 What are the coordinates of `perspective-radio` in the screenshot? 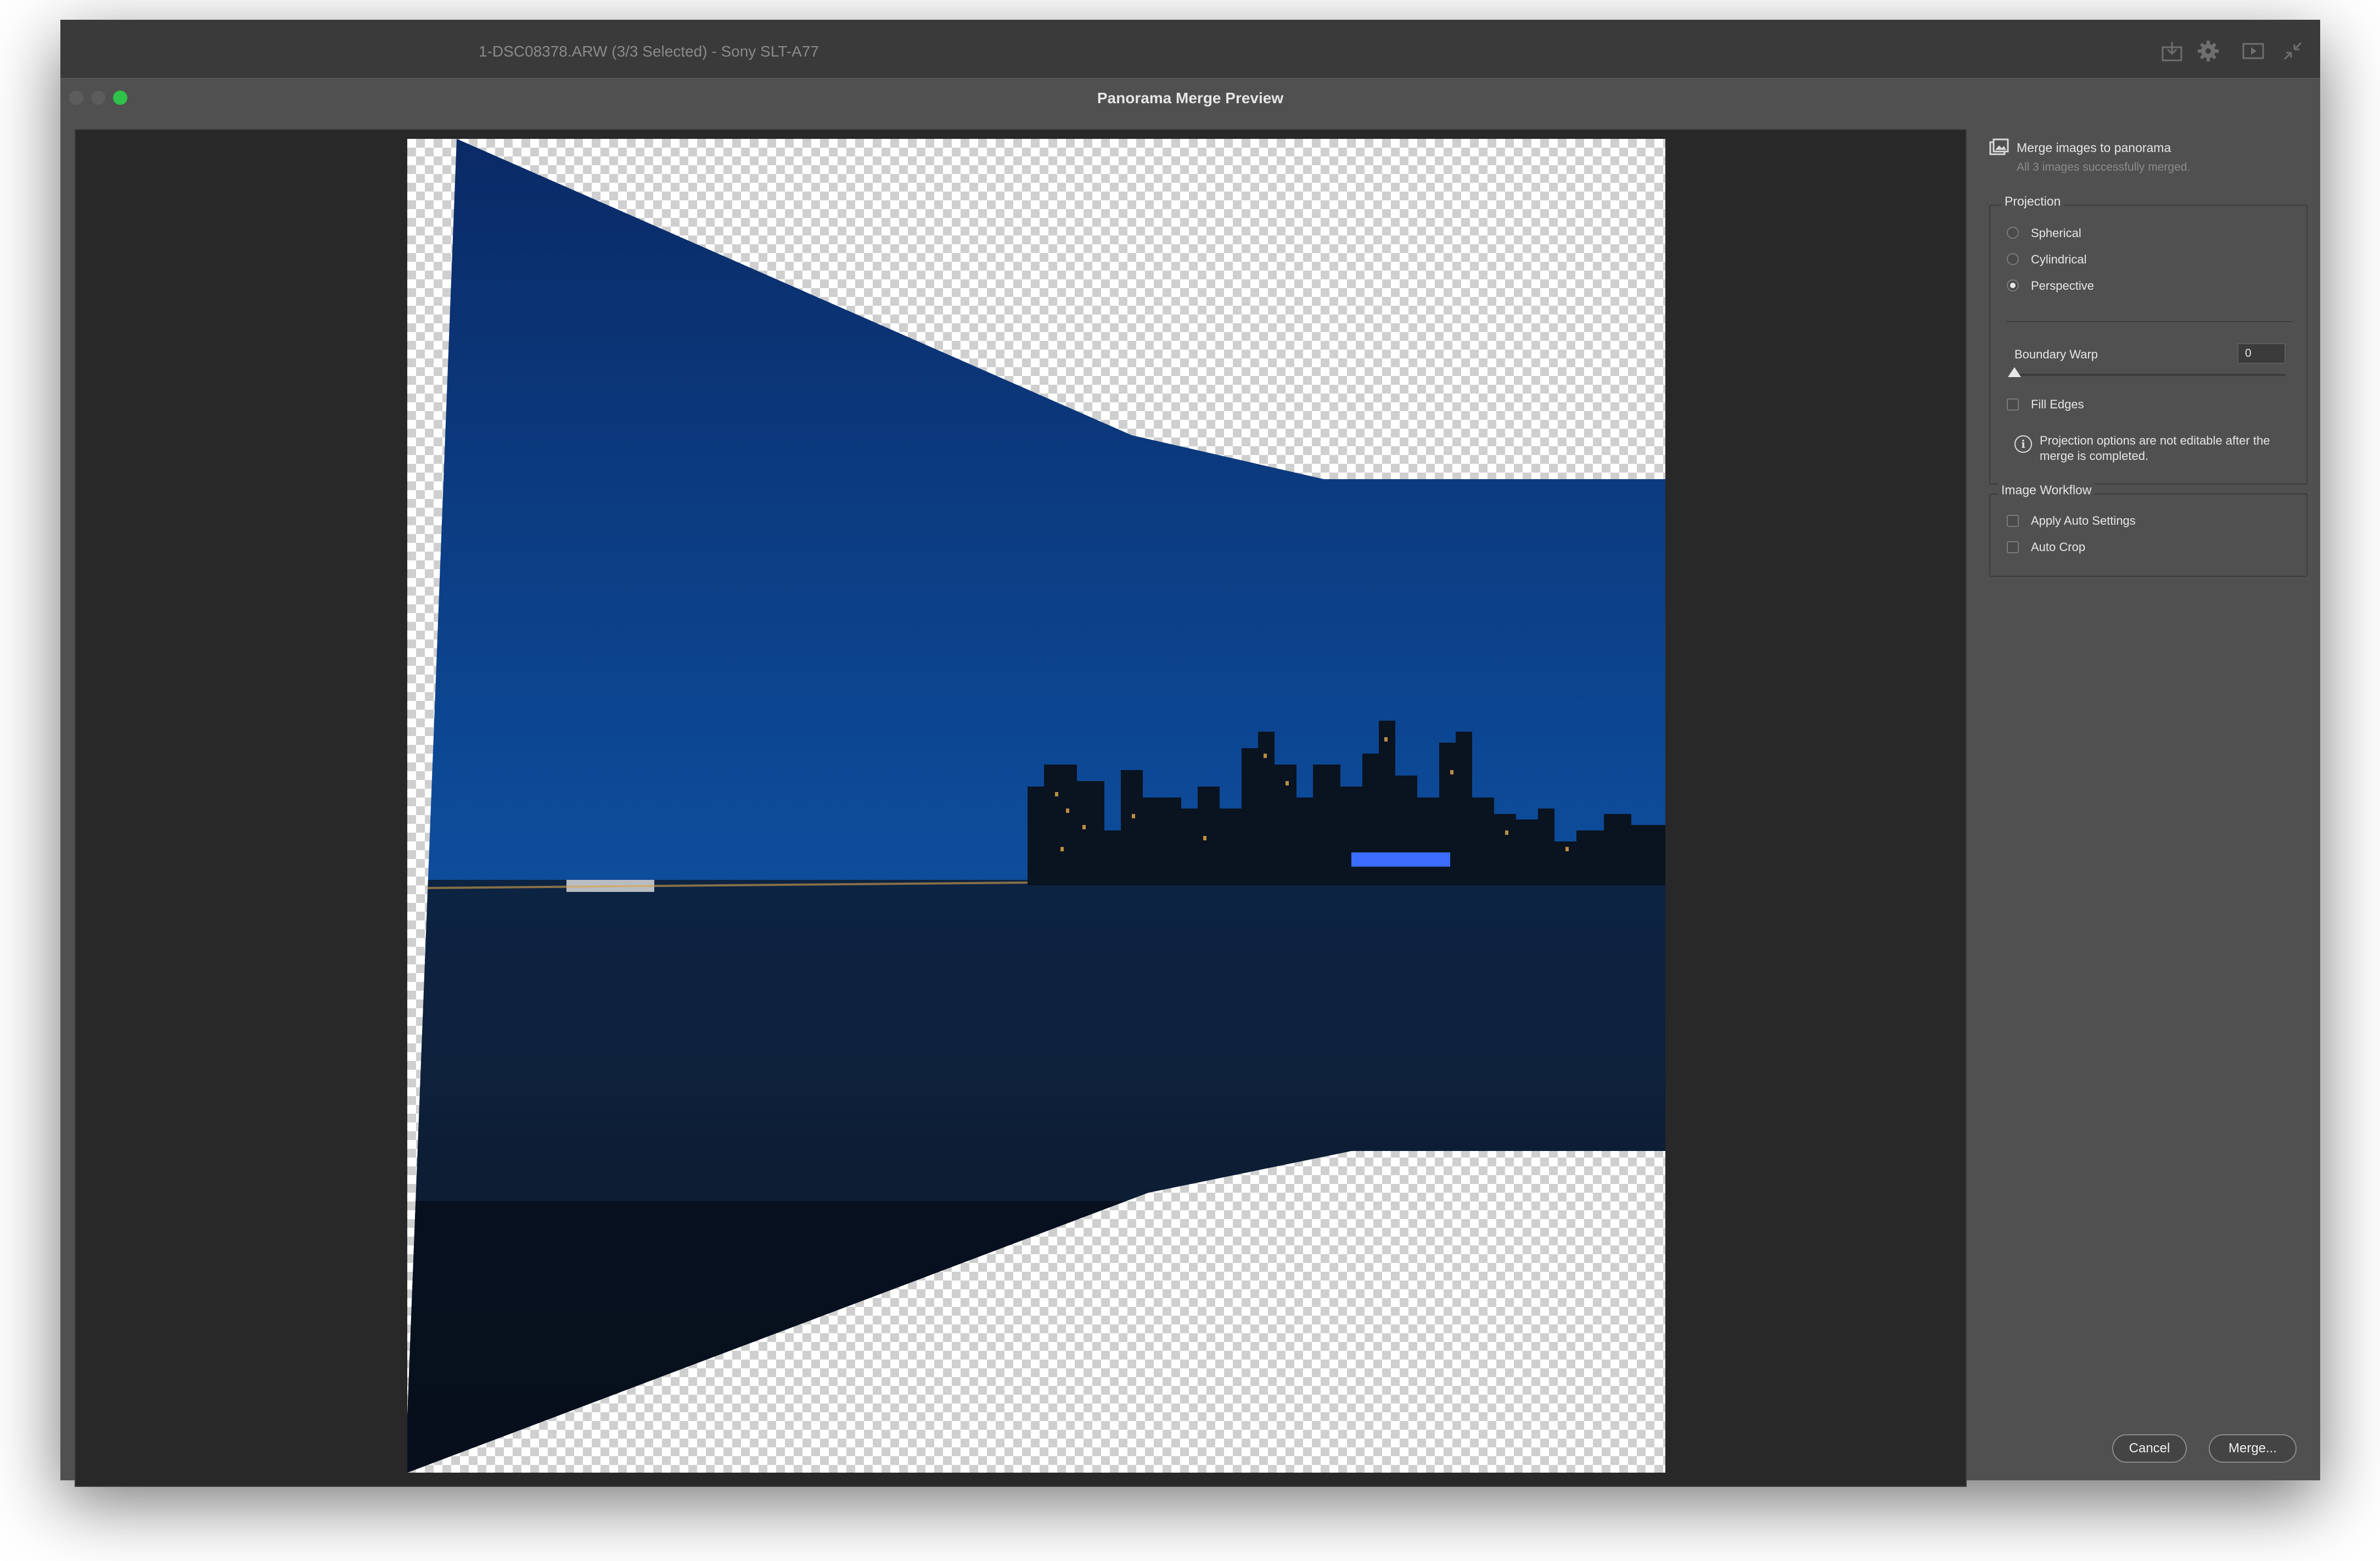 It's located at (2013, 285).